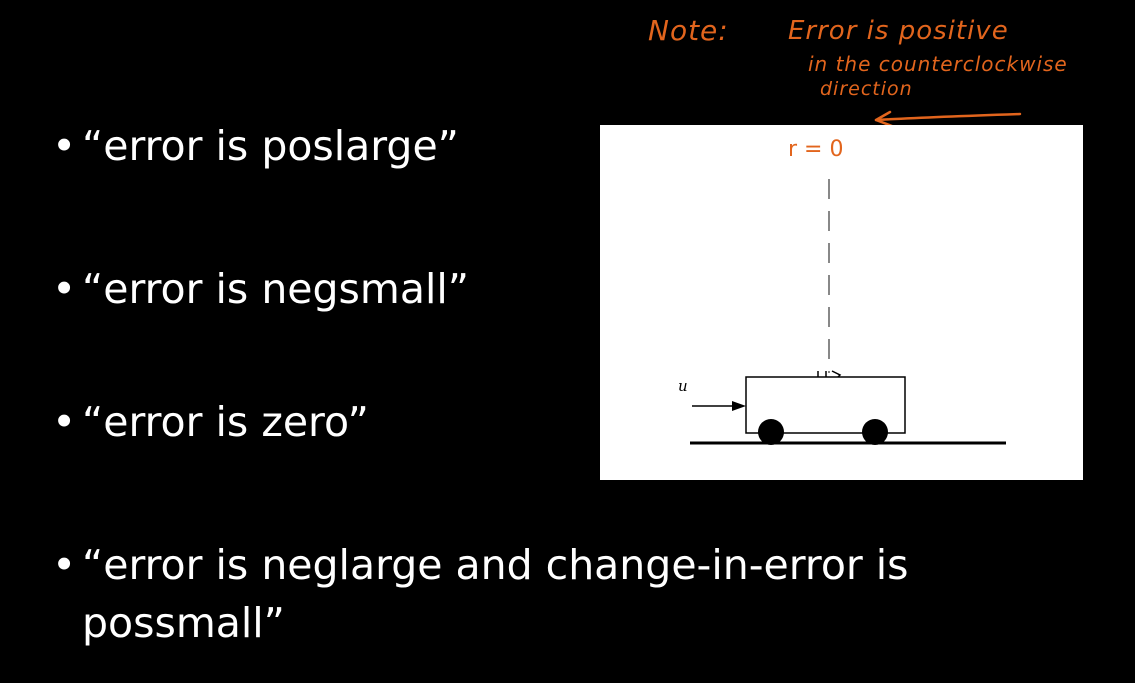 Image resolution: width=1135 pixels, height=683 pixels. I want to click on bullet-text-line2: possmall”, so click(183, 623).